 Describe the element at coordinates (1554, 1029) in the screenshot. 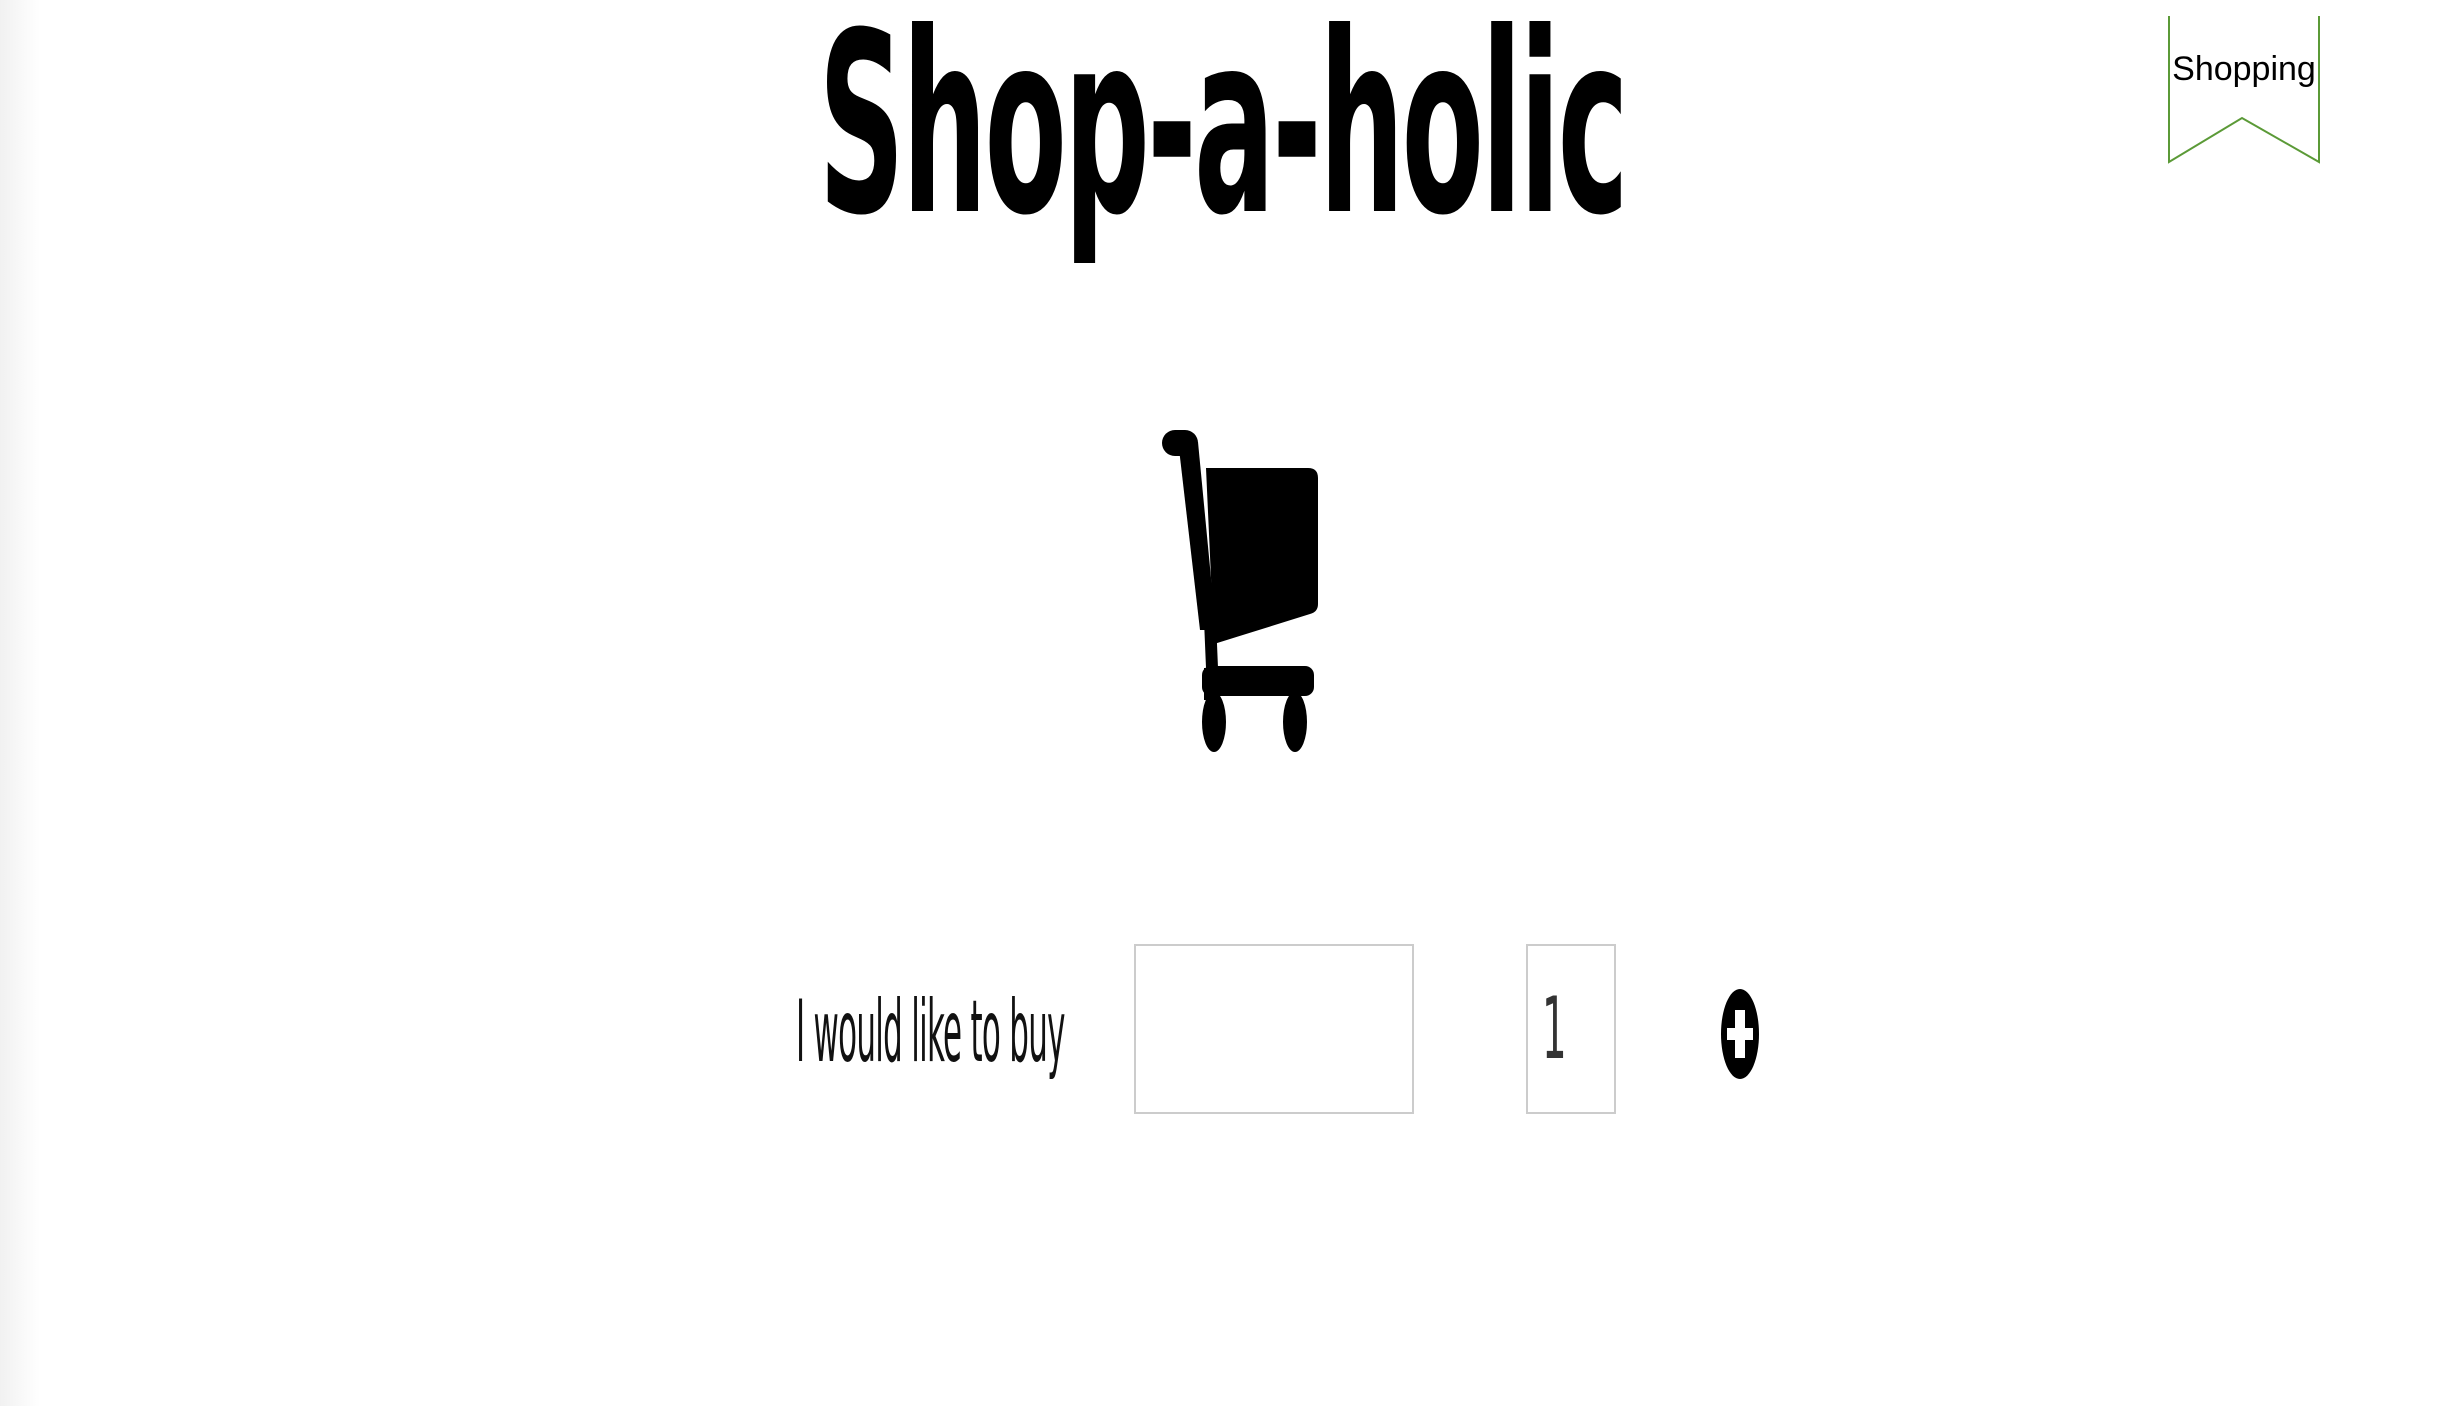

I see `quantity-value-text: 1` at that location.